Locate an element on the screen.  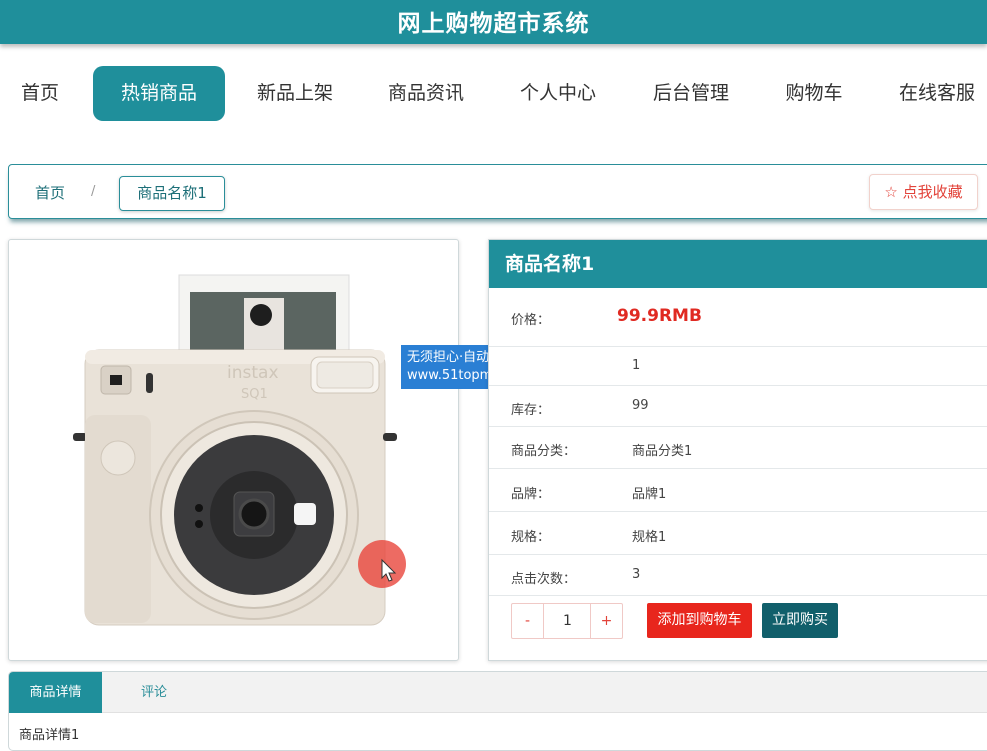
info-row-category: 商品分类： 商品分类1 is located at coordinates (738, 448).